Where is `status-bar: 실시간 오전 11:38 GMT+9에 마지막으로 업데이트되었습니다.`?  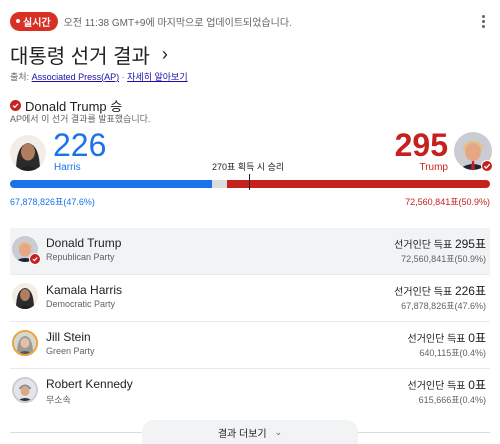 status-bar: 실시간 오전 11:38 GMT+9에 마지막으로 업데이트되었습니다. is located at coordinates (250, 21).